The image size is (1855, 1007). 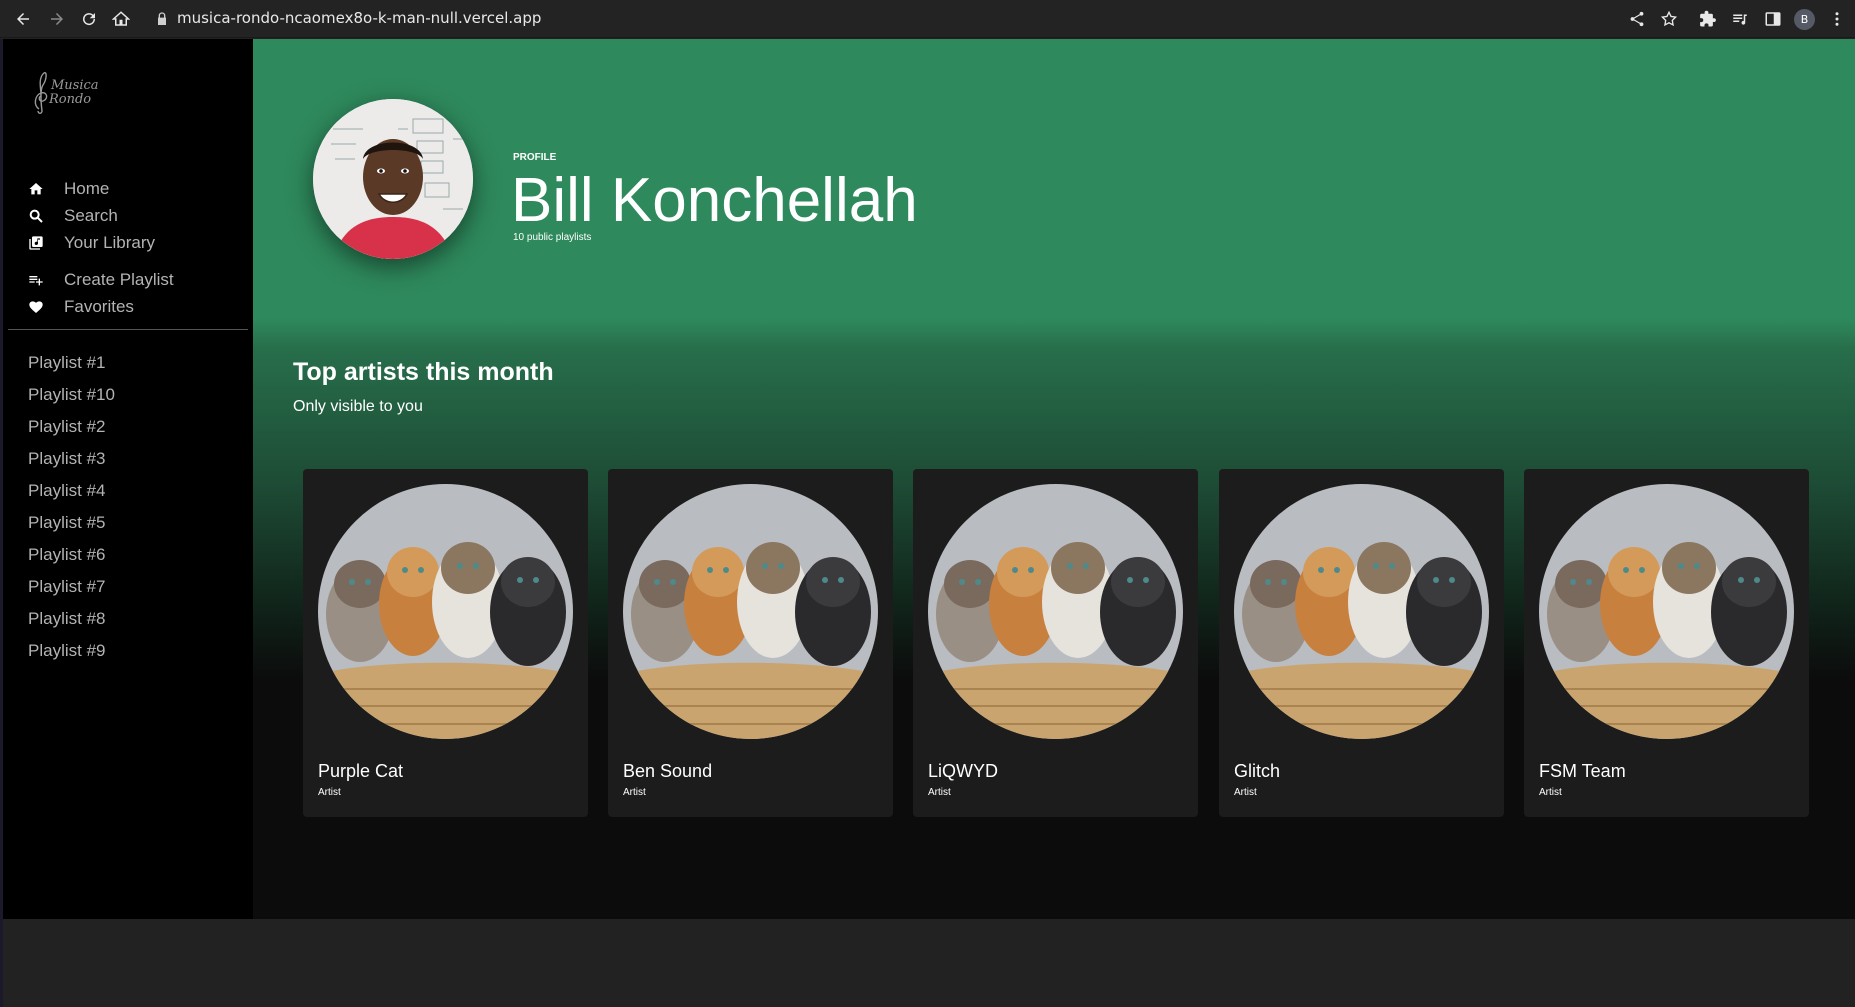 What do you see at coordinates (119, 279) in the screenshot?
I see `sidebar-item-label: Create Playlist` at bounding box center [119, 279].